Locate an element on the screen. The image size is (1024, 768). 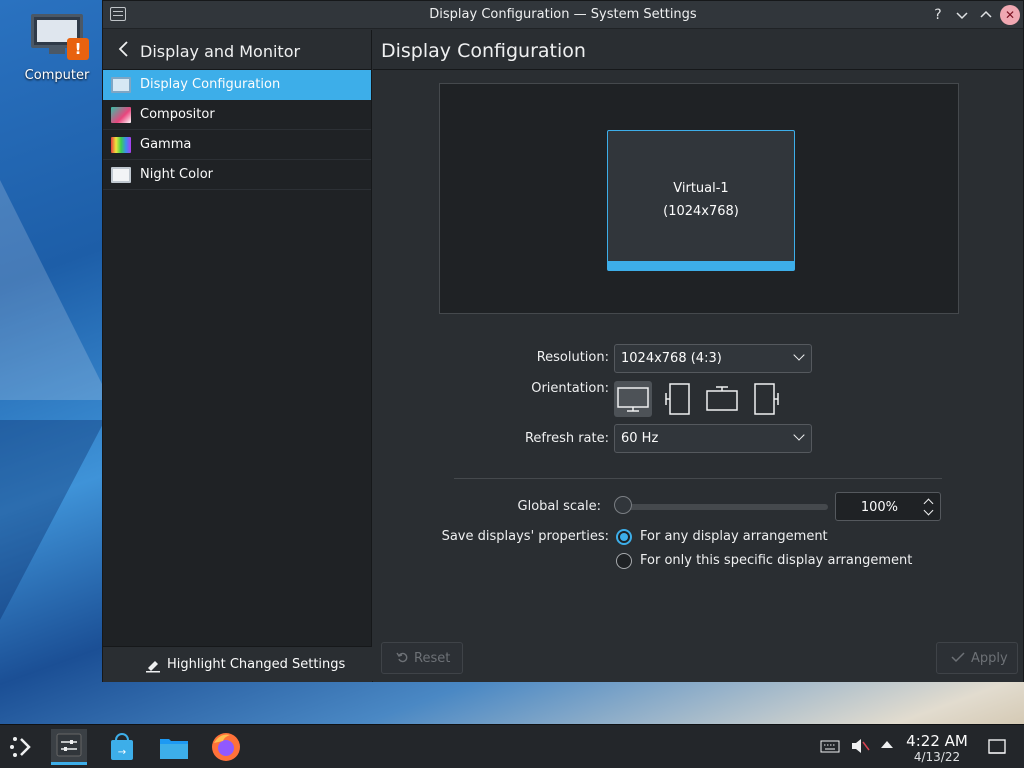
portrait-right-orientation-icon is located at coordinates (766, 399).